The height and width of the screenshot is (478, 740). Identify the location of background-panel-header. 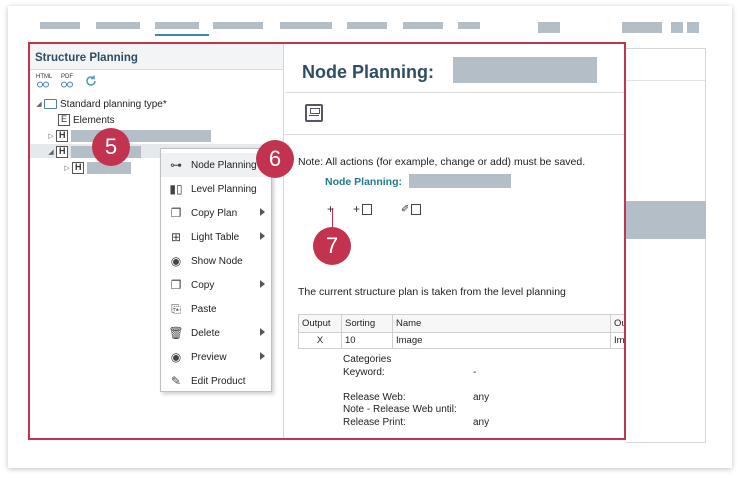
(665, 65).